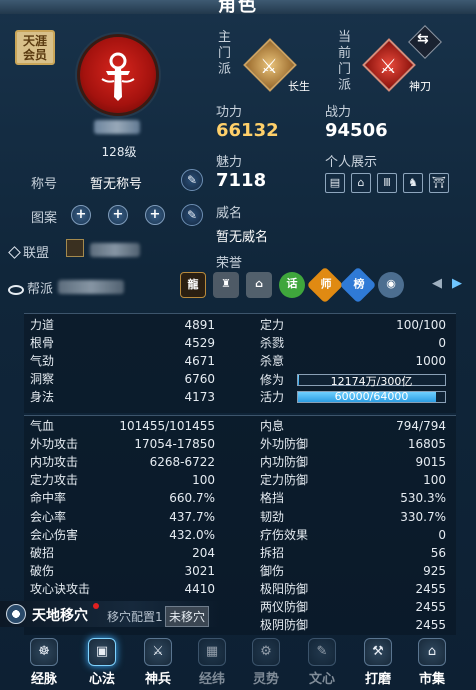 This screenshot has height=690, width=476. What do you see at coordinates (437, 283) in the screenshot?
I see `honor-prev-arrow-icon: ◀` at bounding box center [437, 283].